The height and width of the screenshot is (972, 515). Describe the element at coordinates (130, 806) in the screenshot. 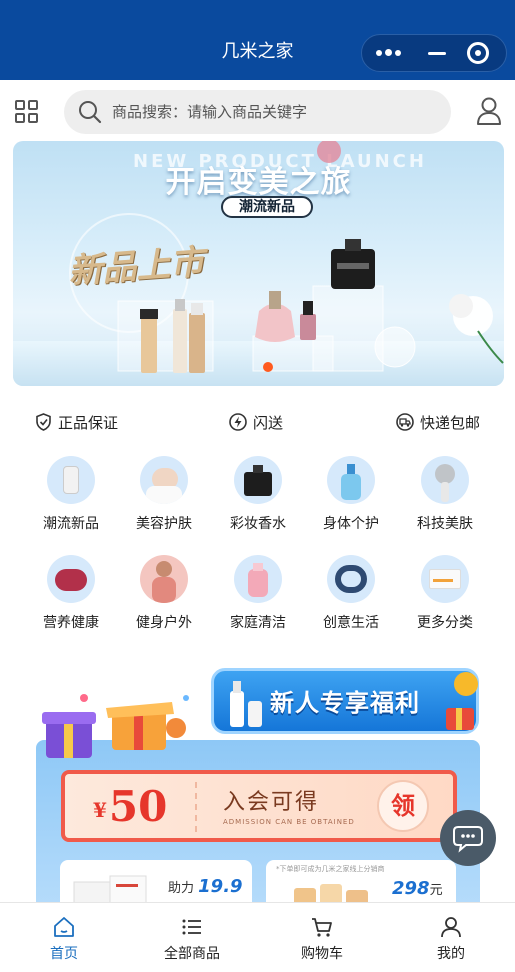

I see `coupon-amount: ¥50` at that location.